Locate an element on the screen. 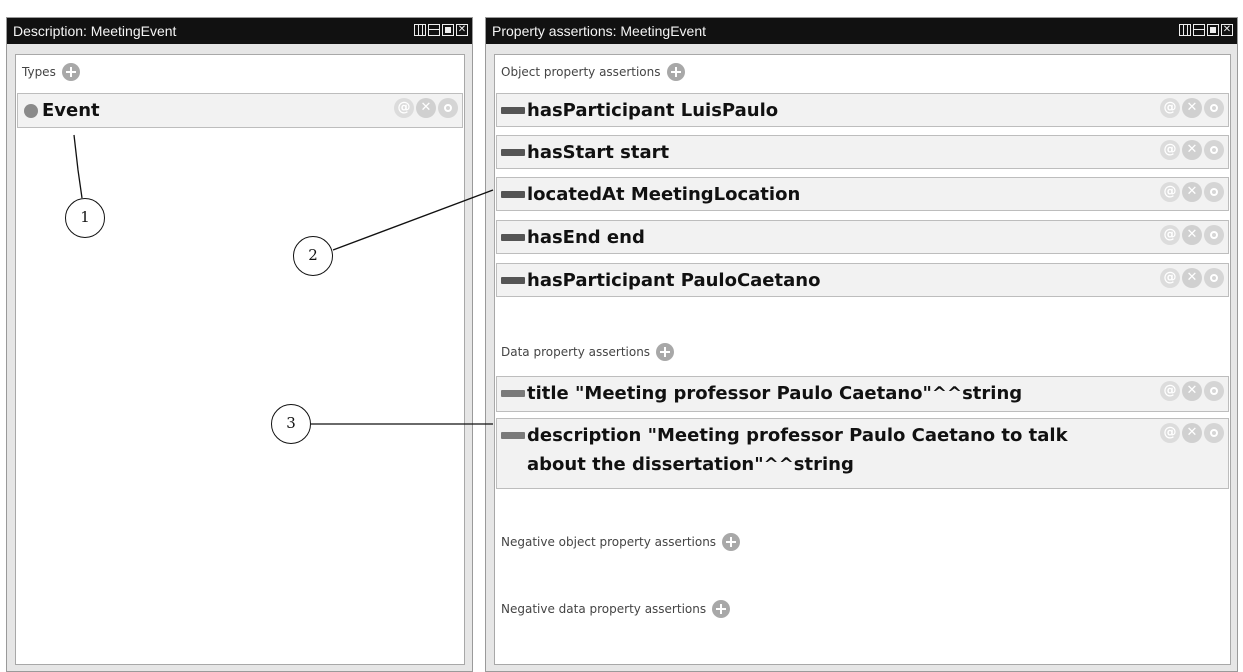 This screenshot has height=672, width=1243. assertion-label: hasEnd end is located at coordinates (586, 237).